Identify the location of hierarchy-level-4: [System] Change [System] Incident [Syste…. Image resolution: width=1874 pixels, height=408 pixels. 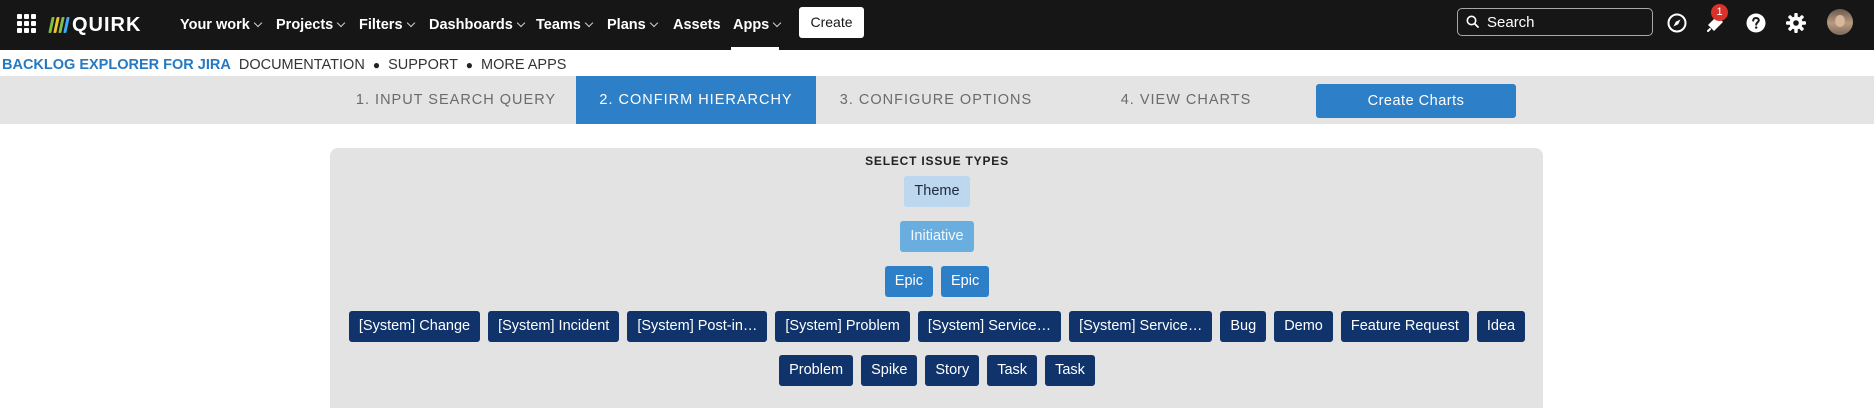
(937, 326).